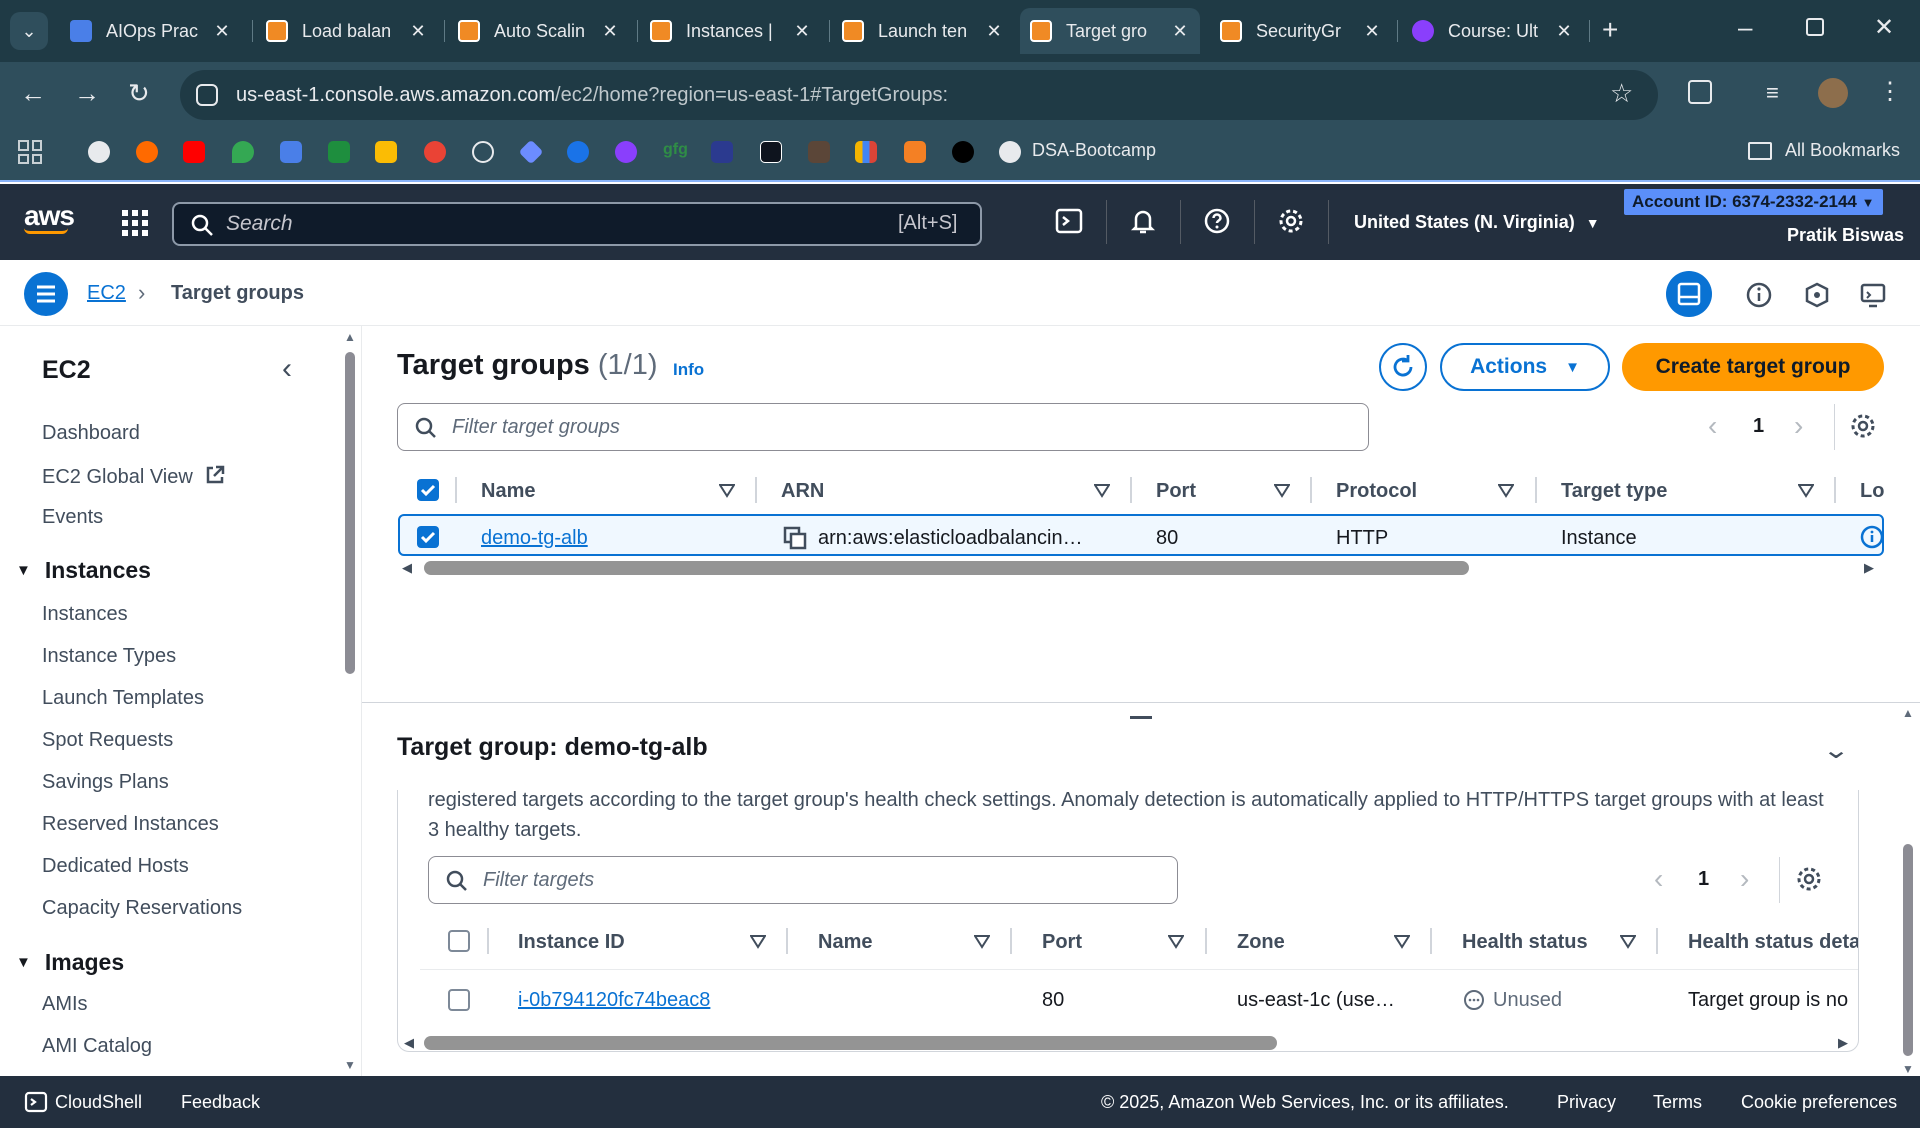  What do you see at coordinates (1477, 222) in the screenshot?
I see `region-selector: United States (N. Virginia) ▼` at bounding box center [1477, 222].